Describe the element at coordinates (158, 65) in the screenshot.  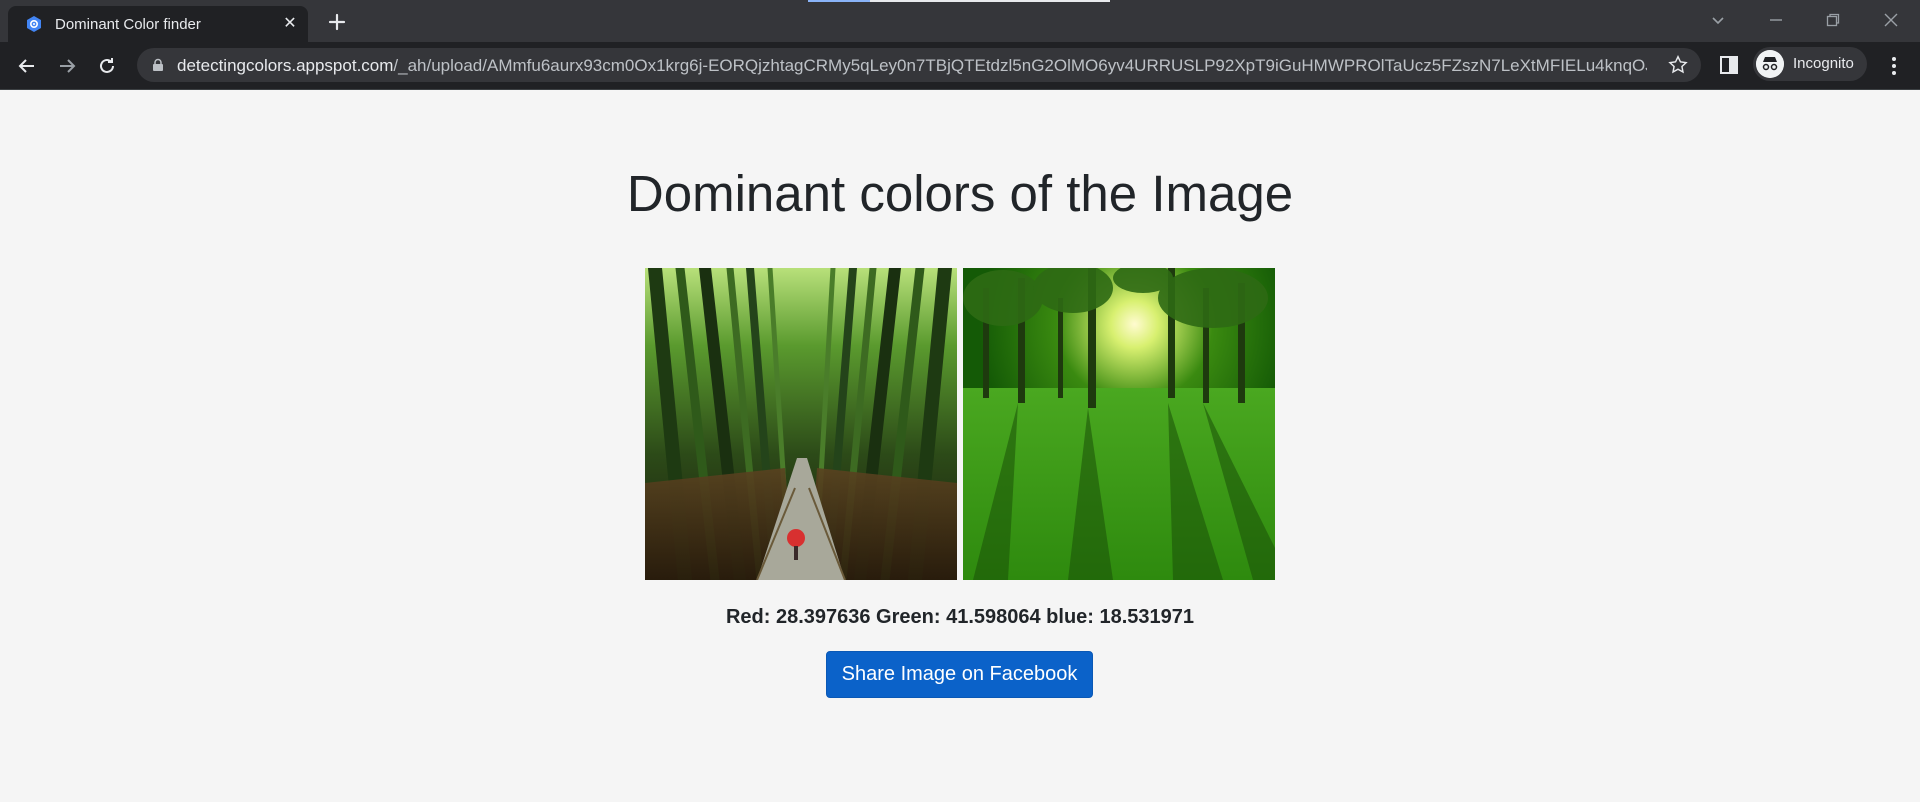
I see `lock-icon` at that location.